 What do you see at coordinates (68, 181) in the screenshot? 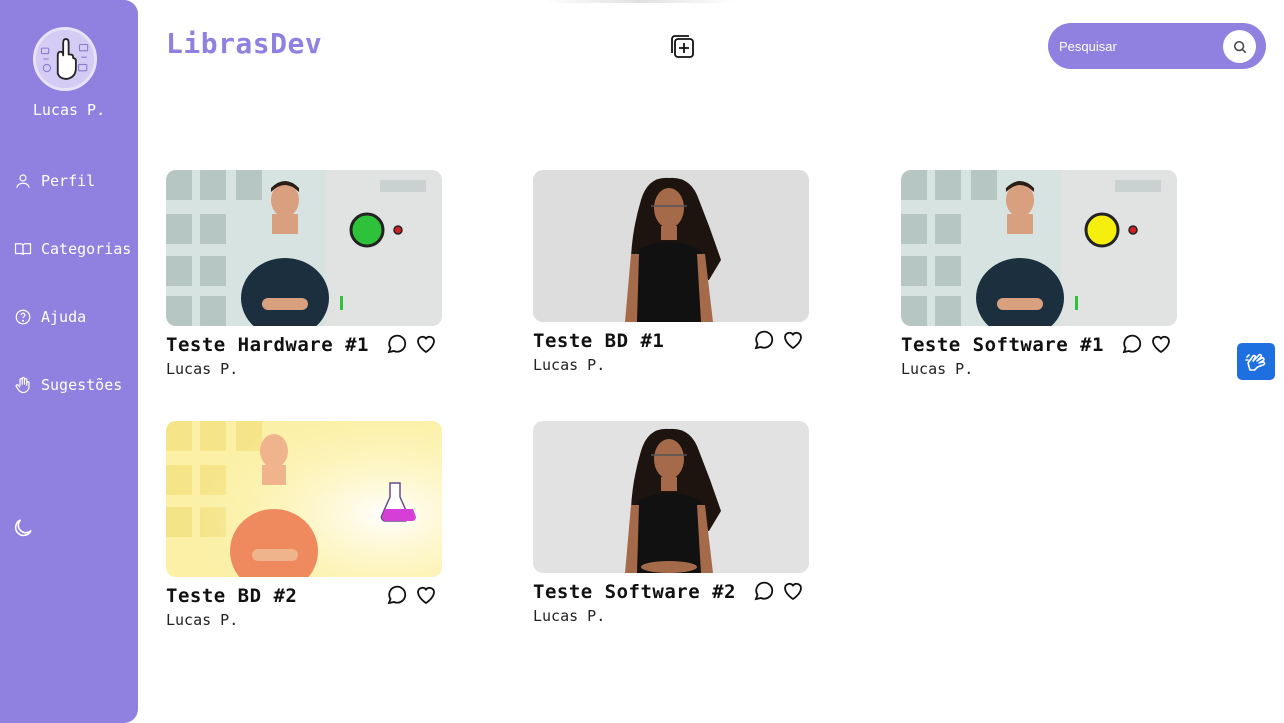
I see `sidebar-item-label: Perfil` at bounding box center [68, 181].